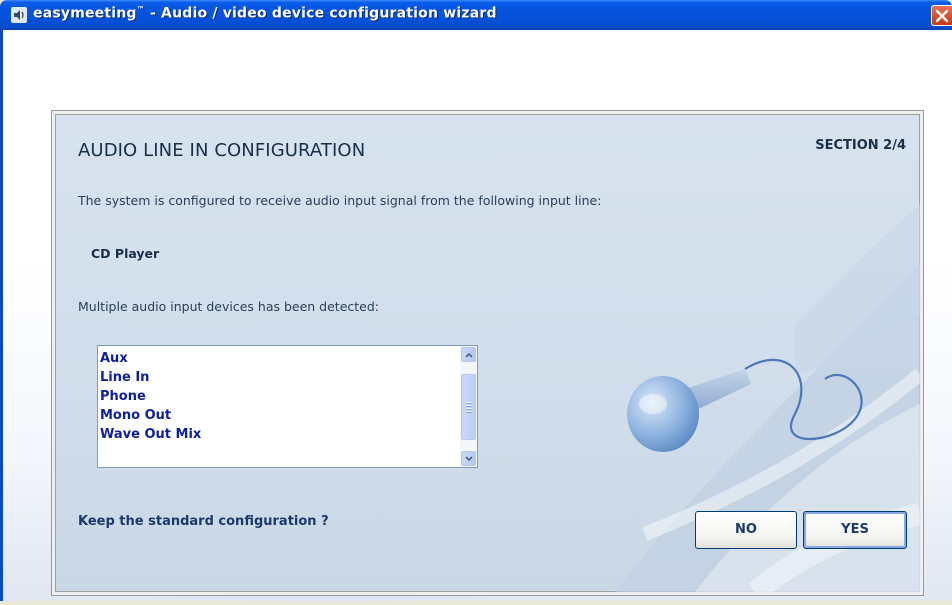  I want to click on list-item: Wave Out Mix, so click(150, 434).